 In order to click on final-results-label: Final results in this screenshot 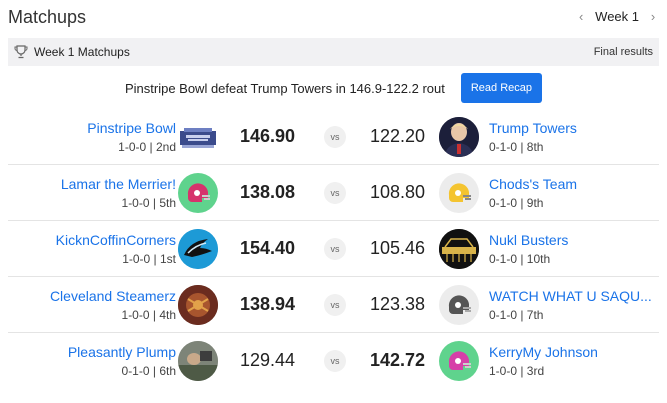, I will do `click(623, 52)`.